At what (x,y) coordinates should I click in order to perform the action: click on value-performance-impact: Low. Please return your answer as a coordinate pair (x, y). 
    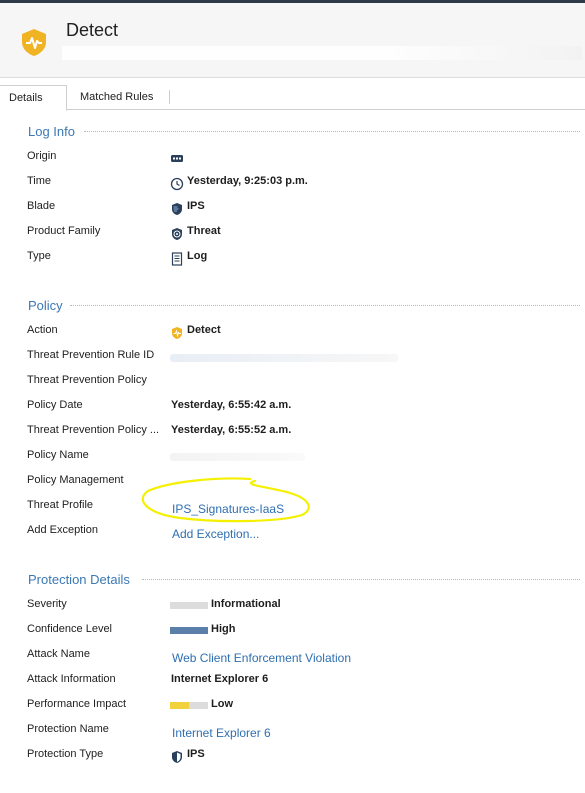
    Looking at the image, I should click on (222, 704).